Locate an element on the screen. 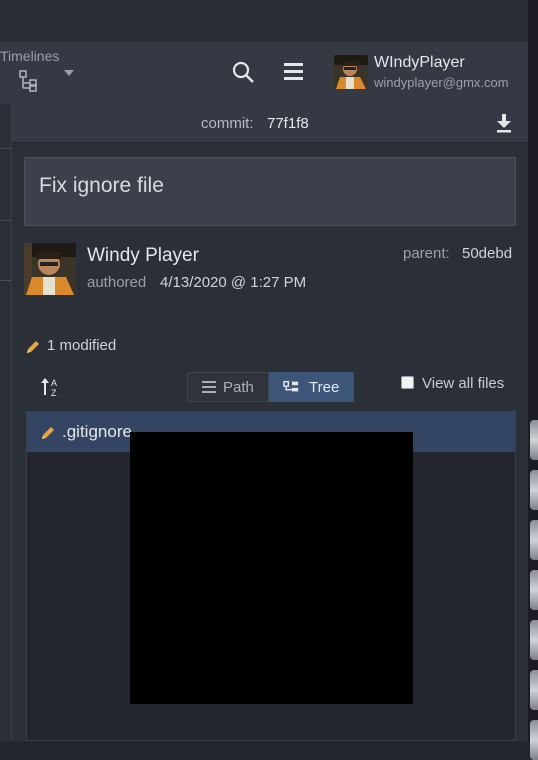 This screenshot has width=538, height=760. authored-label: authored is located at coordinates (117, 282).